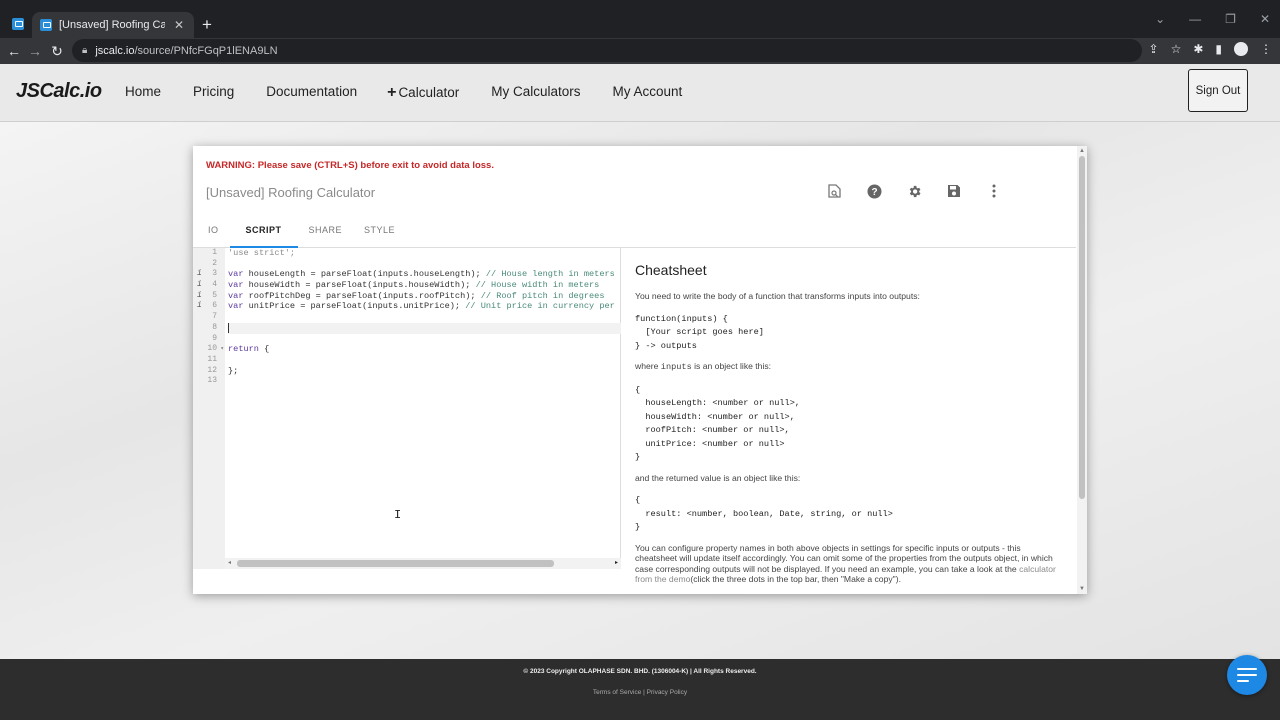  I want to click on jscalc-favicon-icon, so click(18, 24).